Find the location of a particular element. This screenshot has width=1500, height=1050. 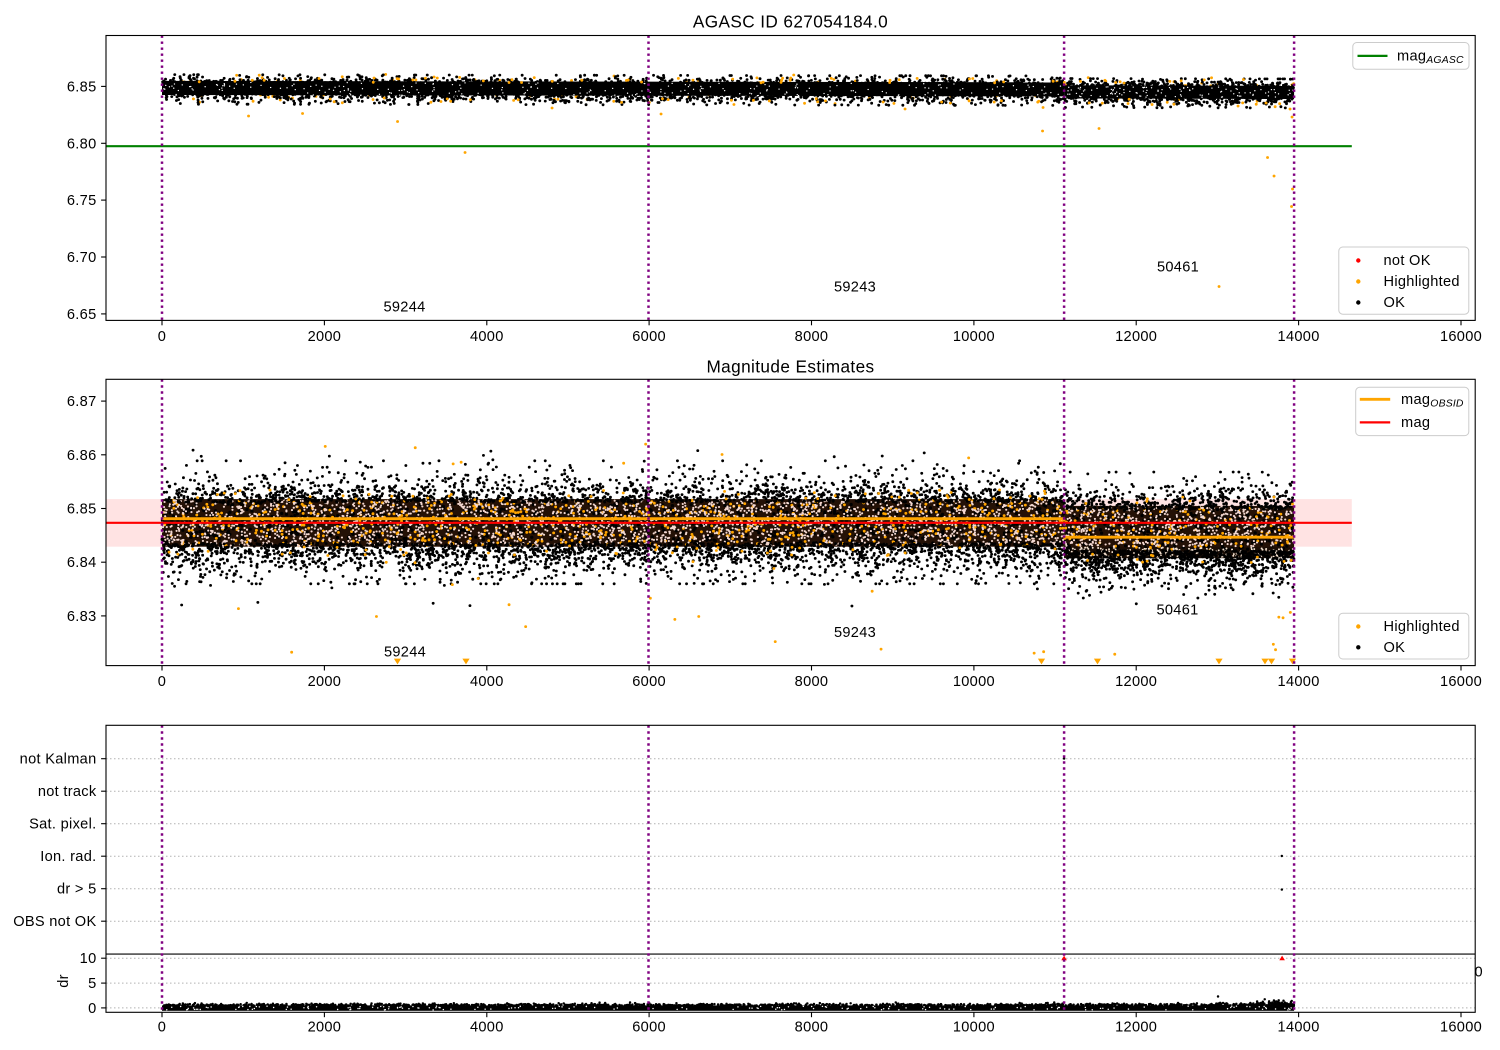

svg-text: Ion. rad. is located at coordinates (68, 857).